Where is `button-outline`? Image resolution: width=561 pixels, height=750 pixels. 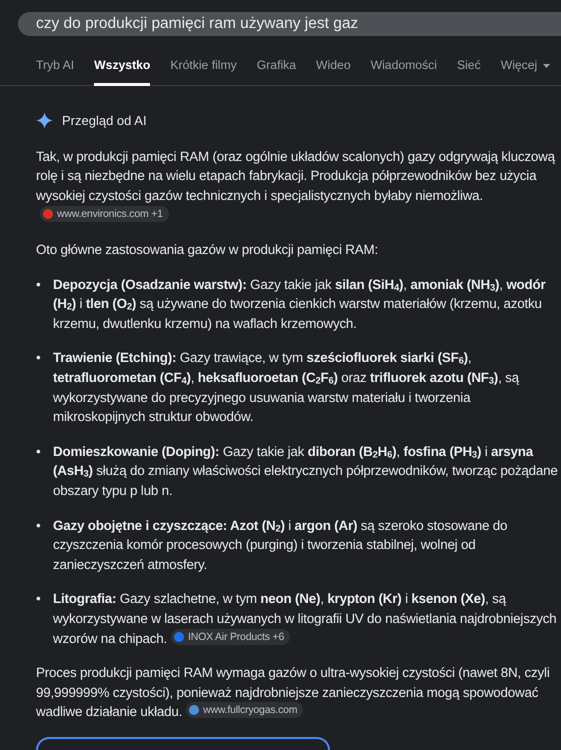
button-outline is located at coordinates (183, 743).